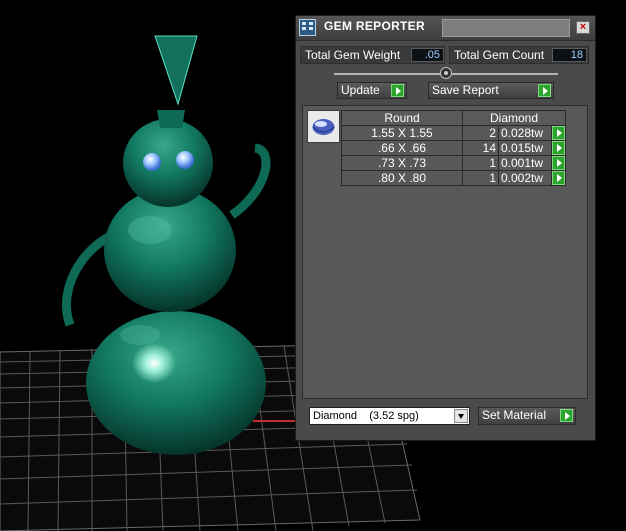 This screenshot has width=626, height=531. I want to click on gem-reporter-app-icon, so click(307, 27).